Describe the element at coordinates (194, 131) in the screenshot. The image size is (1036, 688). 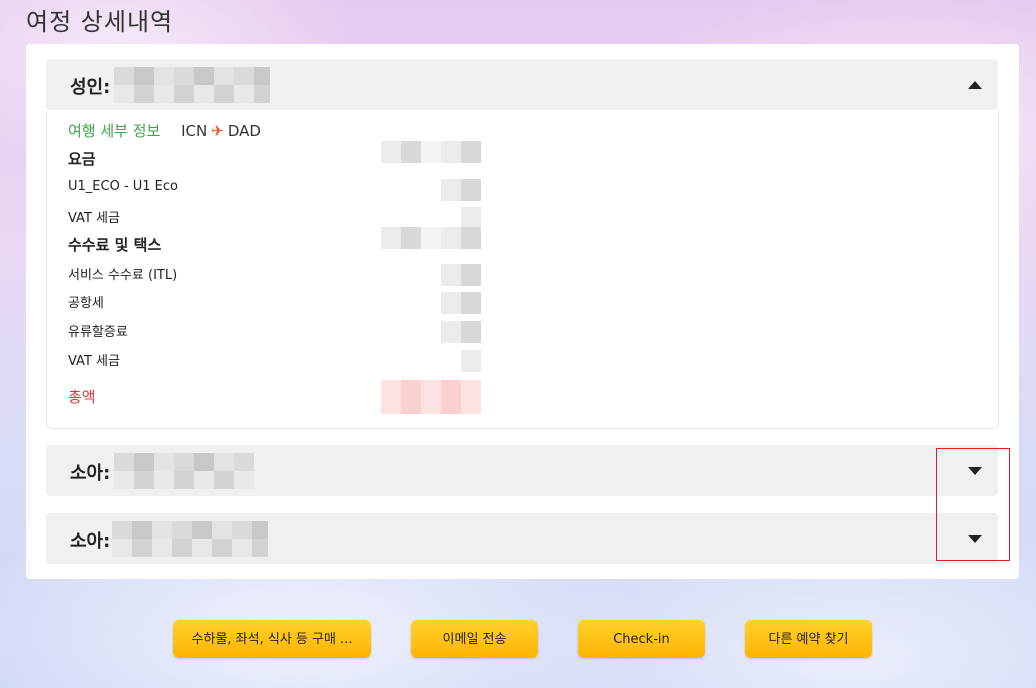
I see `origin-code: ICN` at that location.